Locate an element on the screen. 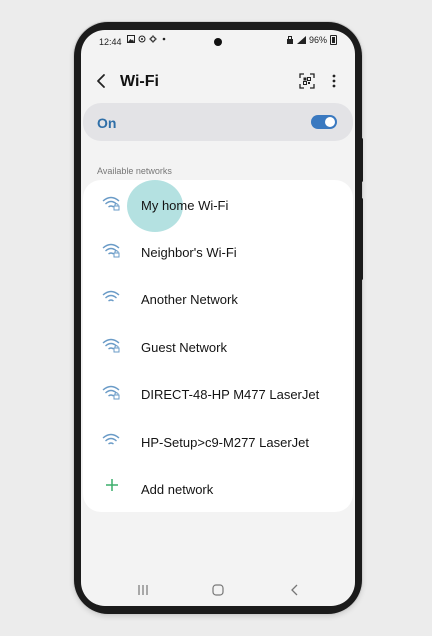  settings-icon is located at coordinates (153, 39).